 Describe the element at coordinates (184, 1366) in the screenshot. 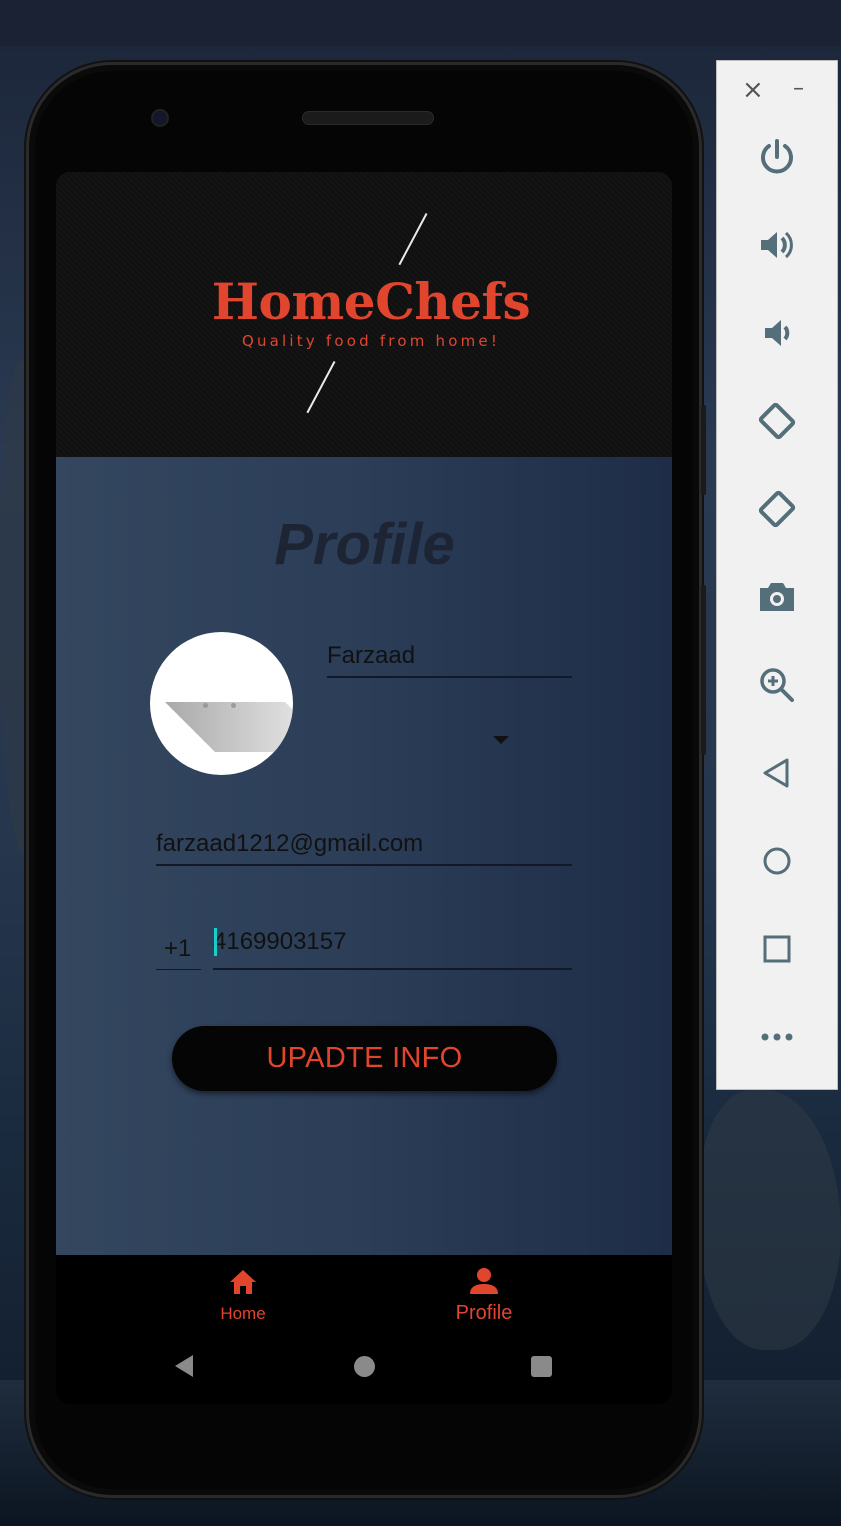

I see `android-back-icon` at that location.